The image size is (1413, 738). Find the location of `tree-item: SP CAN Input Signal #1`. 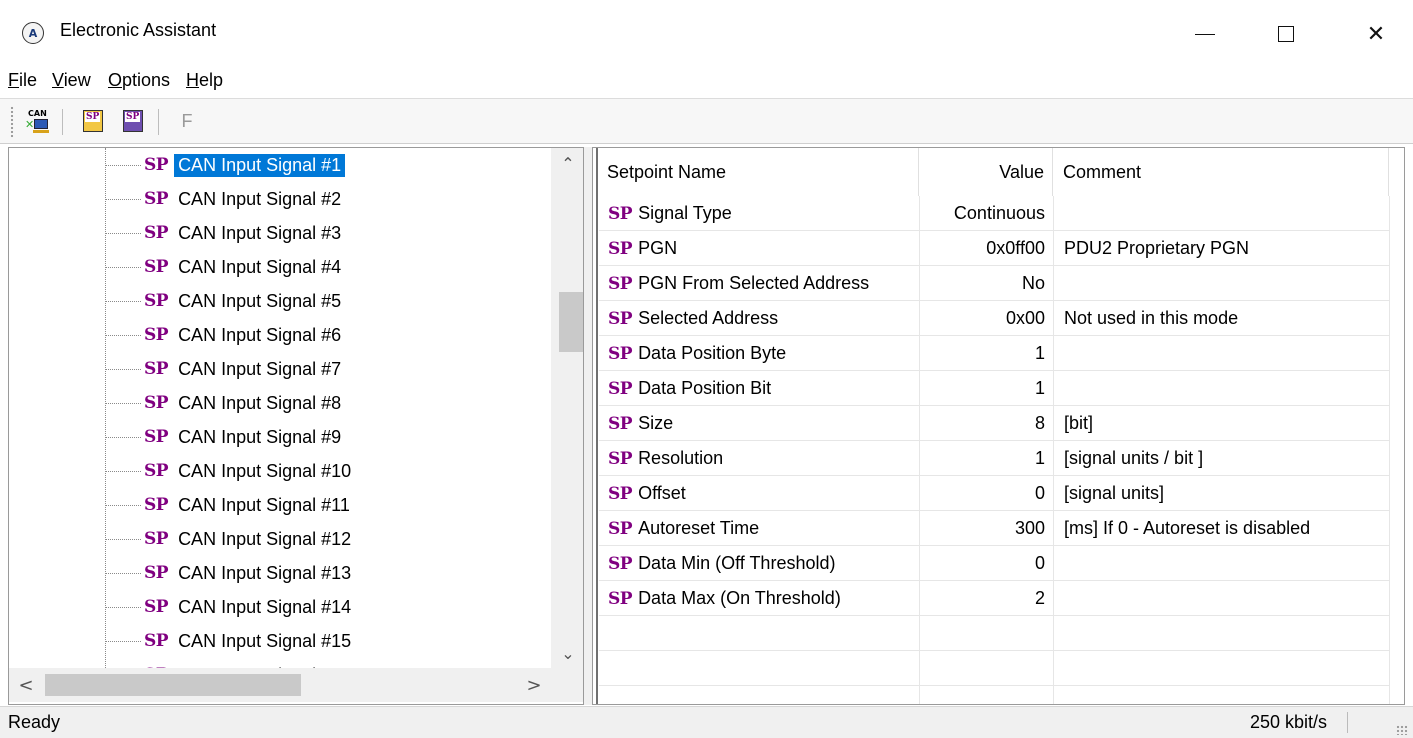

tree-item: SP CAN Input Signal #1 is located at coordinates (226, 165).